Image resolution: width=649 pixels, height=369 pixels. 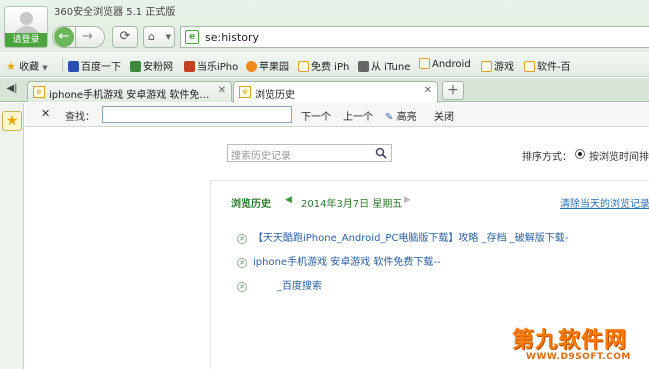 I want to click on favorites-label: 收藏, so click(x=29, y=67).